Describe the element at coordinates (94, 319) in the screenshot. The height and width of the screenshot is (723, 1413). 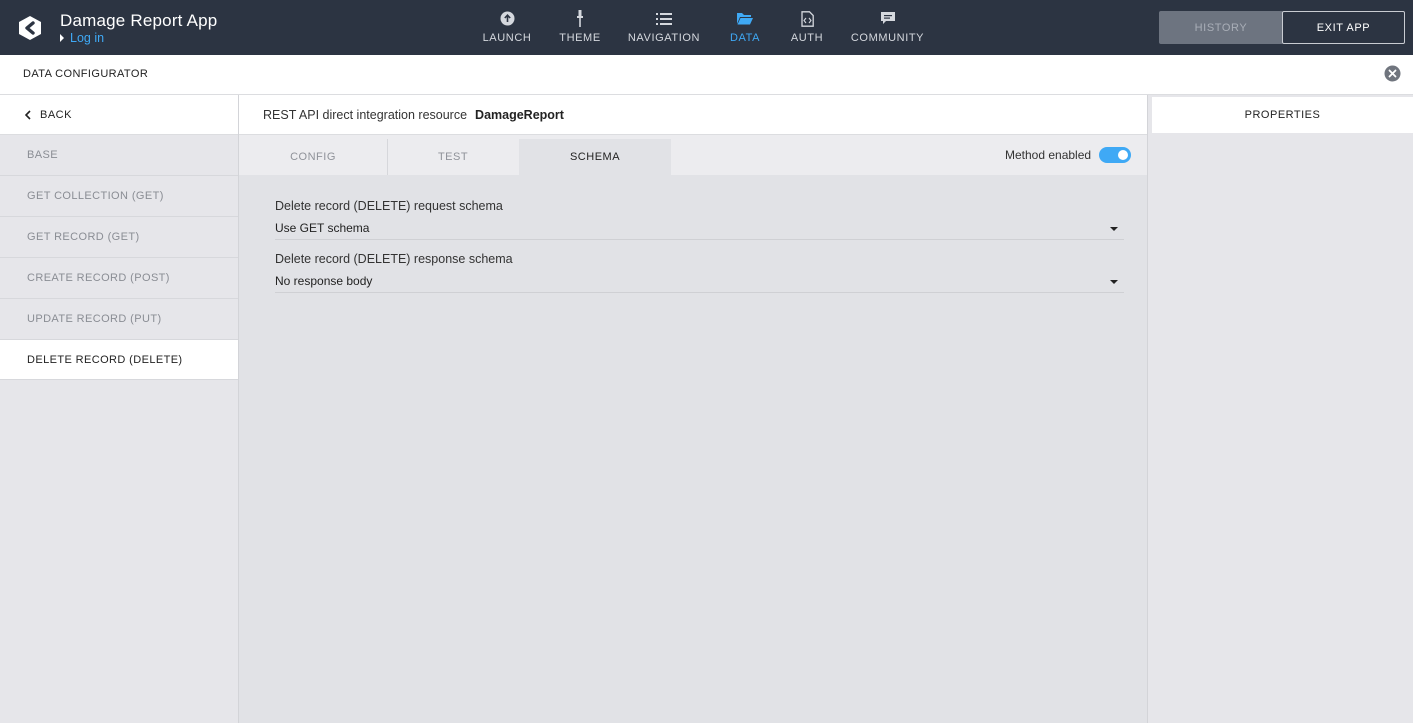
I see `sidebar-item-label: UPDATE RECORD (PUT)` at that location.